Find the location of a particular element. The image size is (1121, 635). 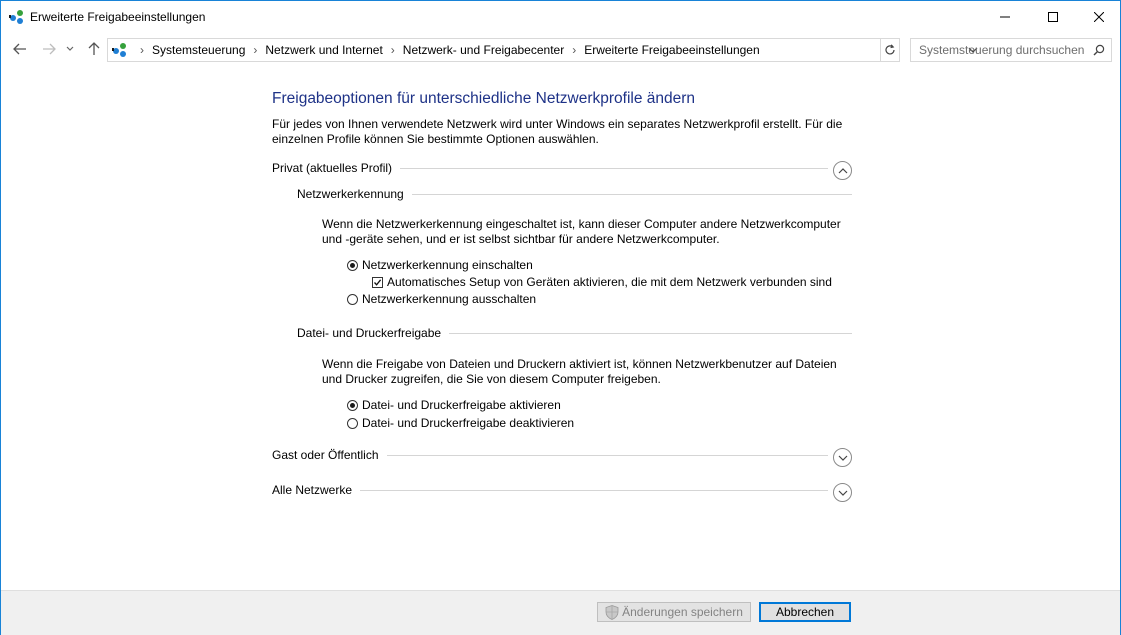

back-button is located at coordinates (20, 49).